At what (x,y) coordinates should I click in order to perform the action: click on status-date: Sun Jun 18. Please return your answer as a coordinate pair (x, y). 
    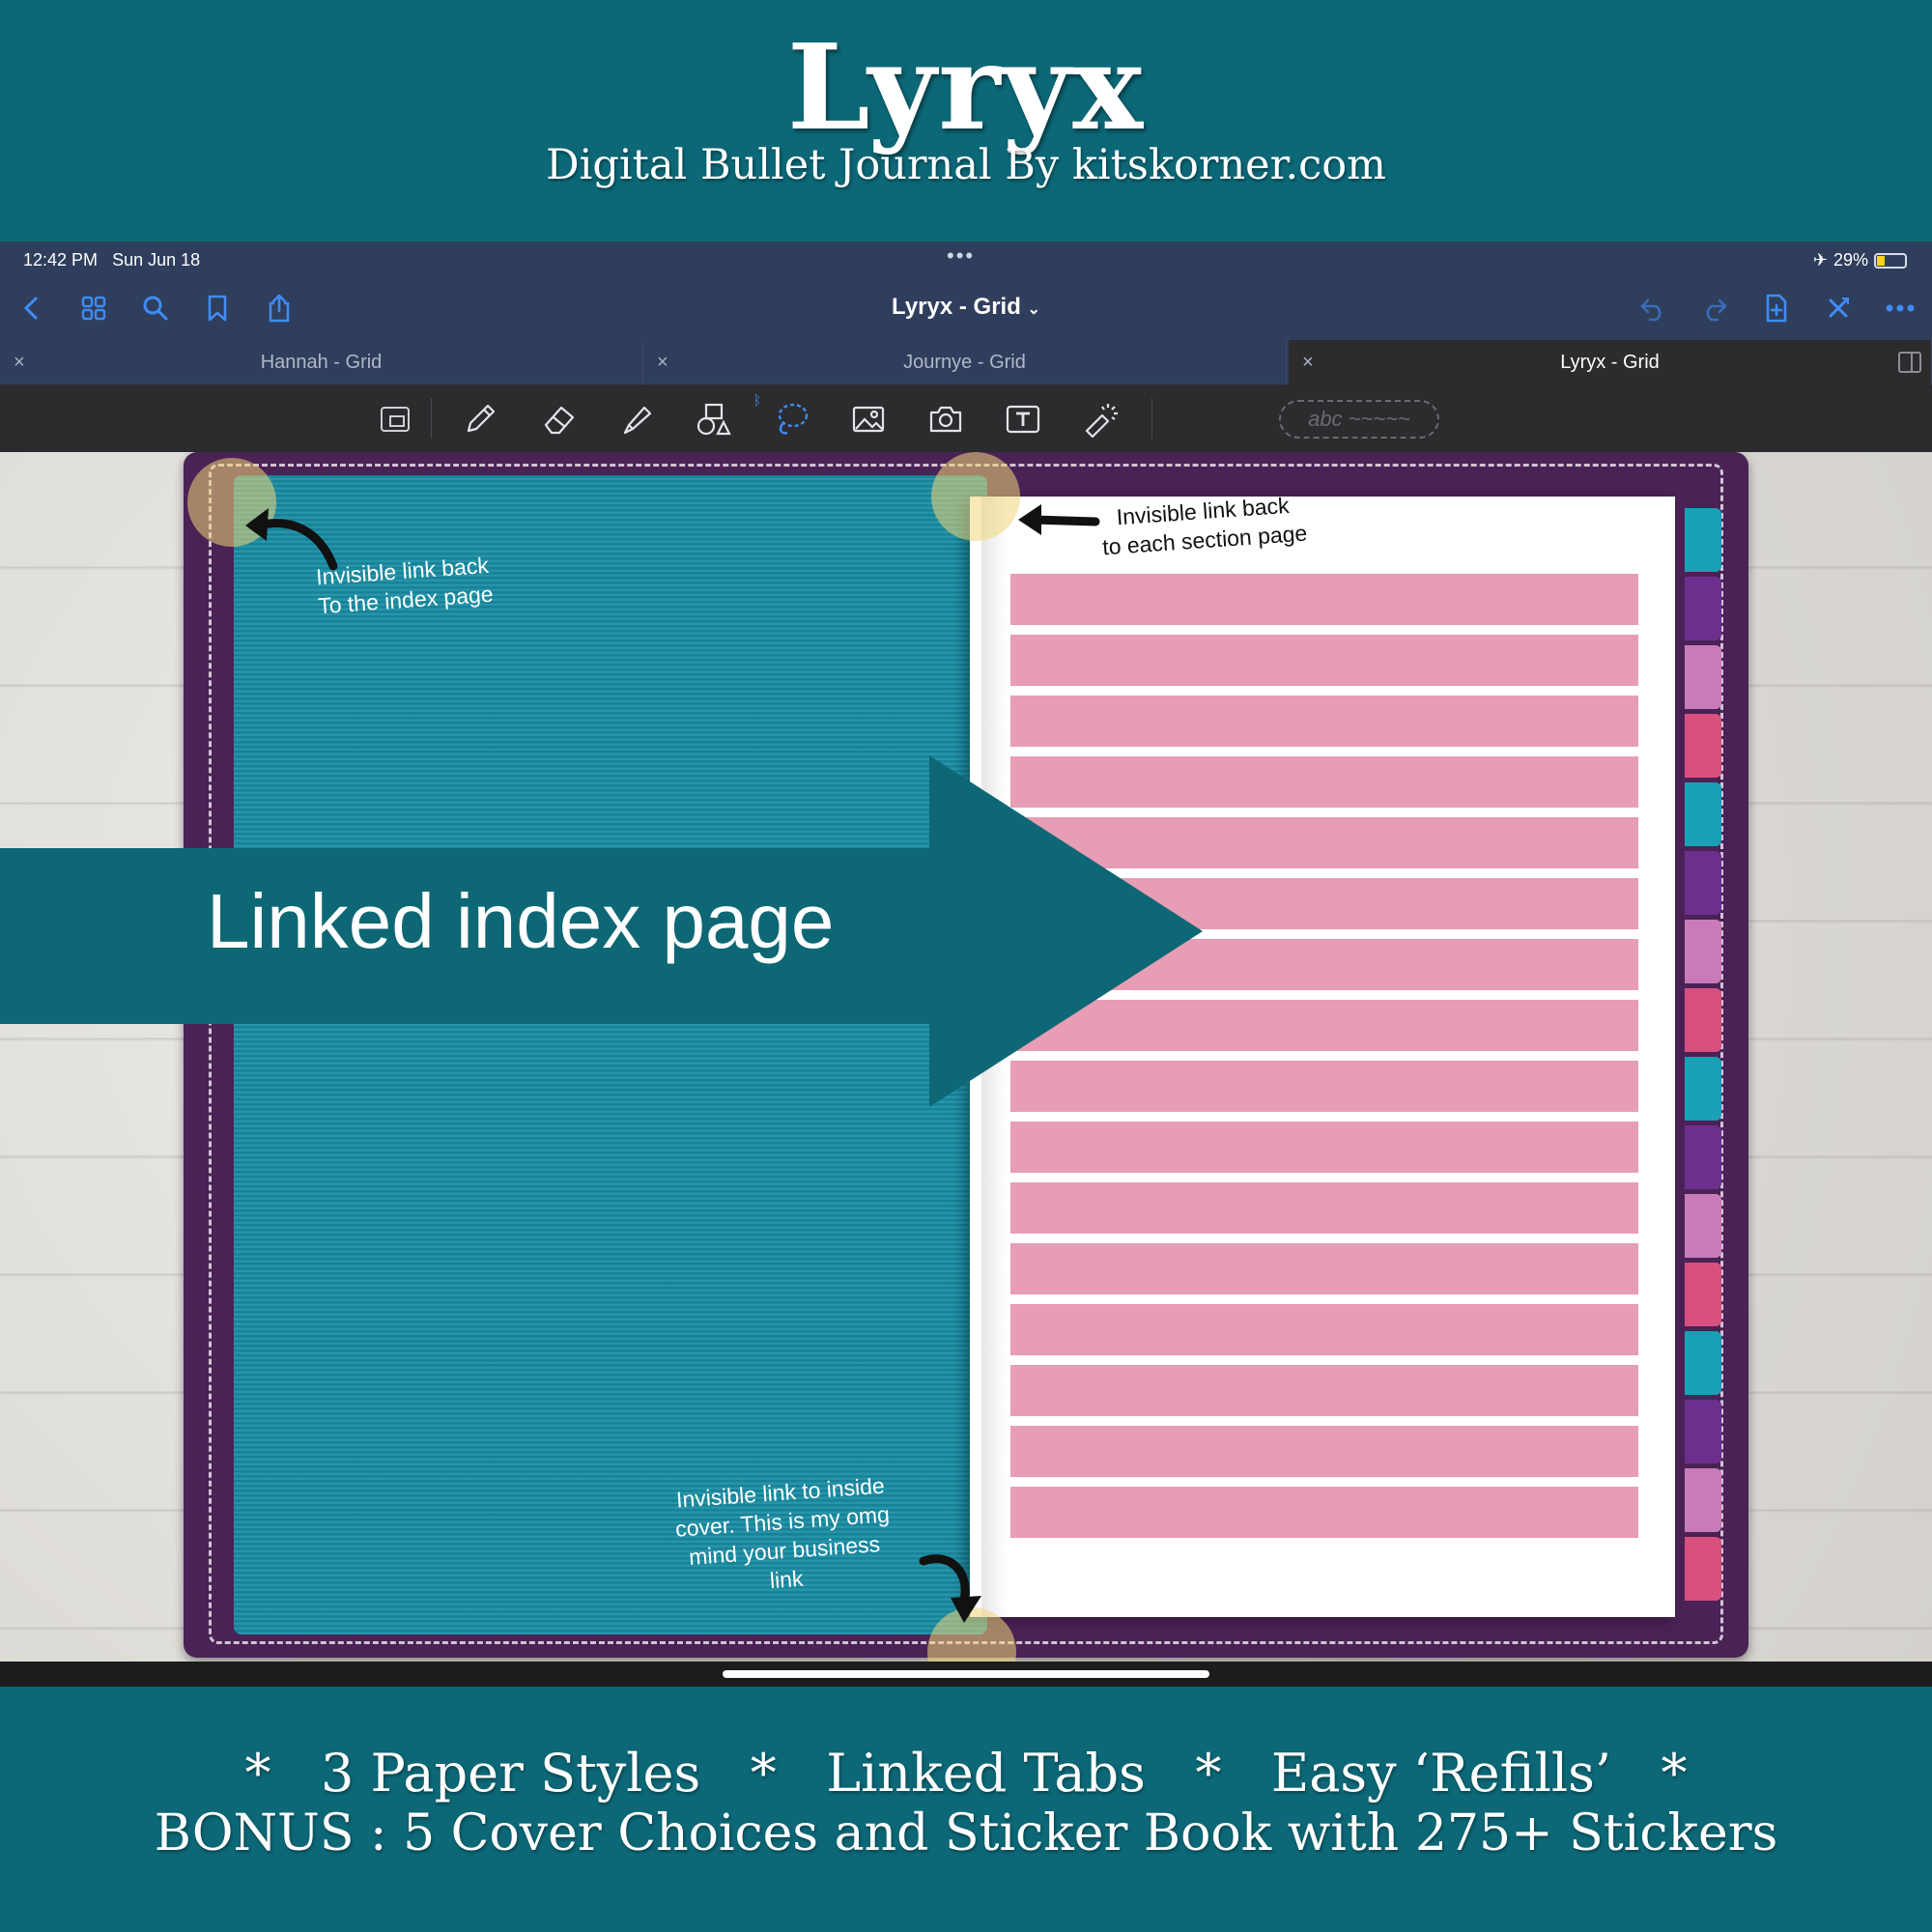
    Looking at the image, I should click on (156, 260).